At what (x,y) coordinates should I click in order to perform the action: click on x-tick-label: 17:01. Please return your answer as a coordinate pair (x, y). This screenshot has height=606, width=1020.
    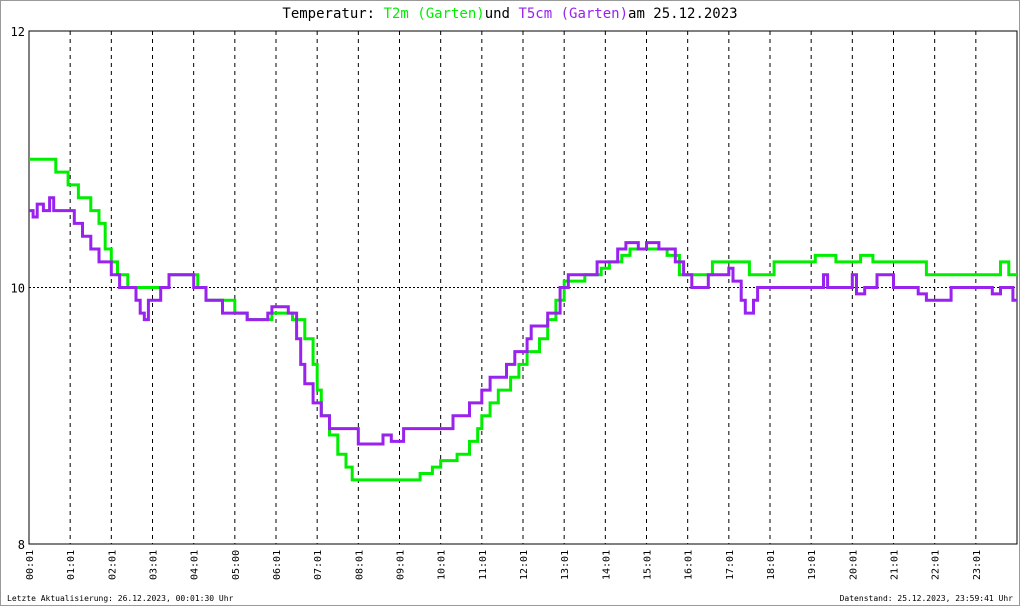
    Looking at the image, I should click on (730, 565).